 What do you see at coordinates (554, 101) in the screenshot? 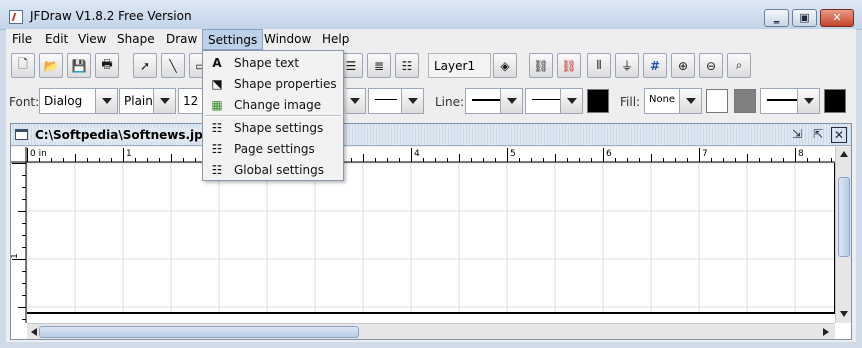
I see `line-style-combo` at bounding box center [554, 101].